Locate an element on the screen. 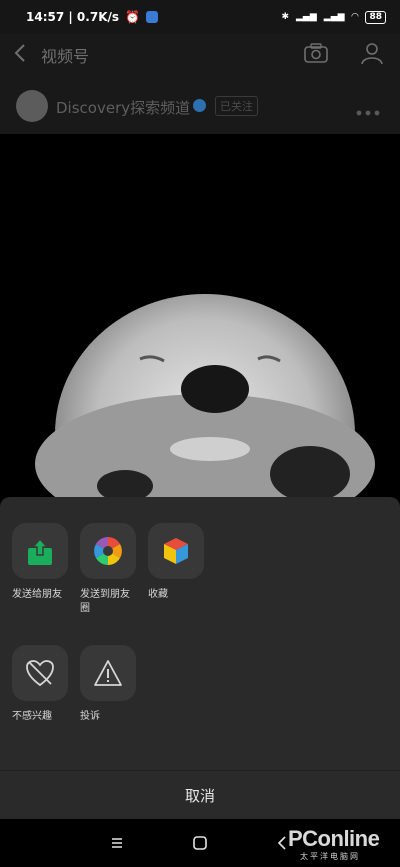  favorites-cube-icon is located at coordinates (176, 551).